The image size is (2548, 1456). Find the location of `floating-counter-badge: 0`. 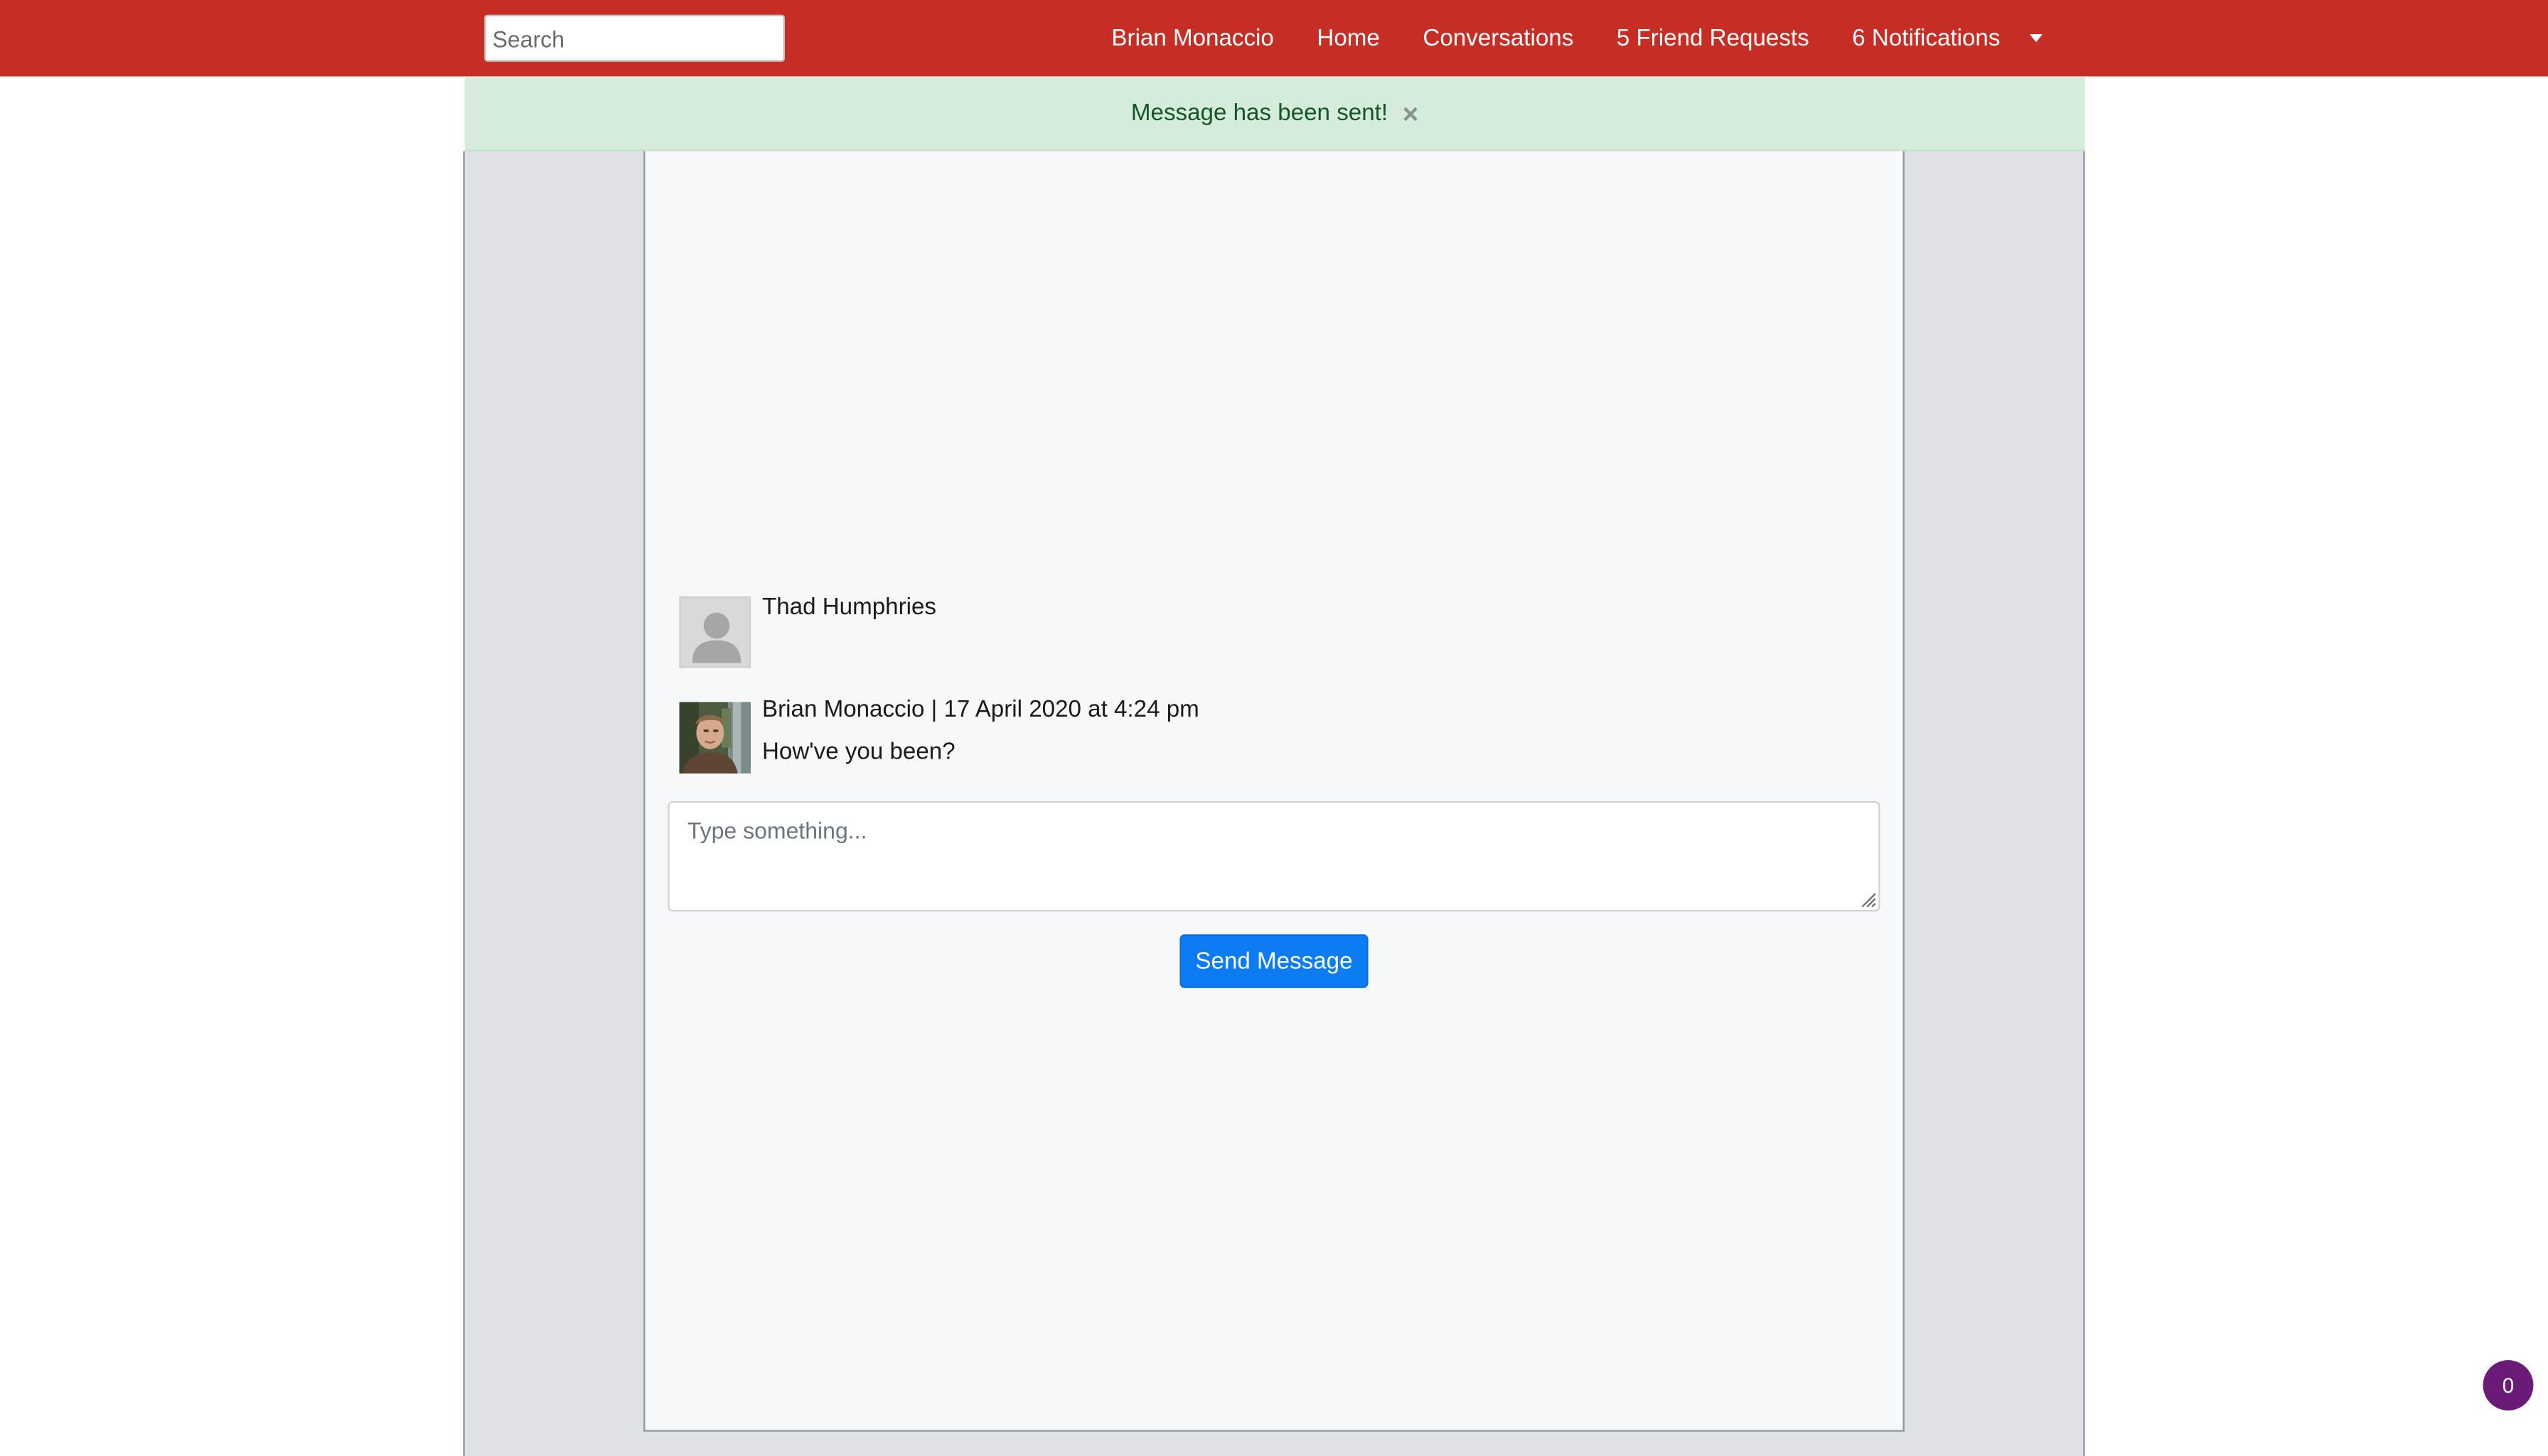

floating-counter-badge: 0 is located at coordinates (2509, 1385).